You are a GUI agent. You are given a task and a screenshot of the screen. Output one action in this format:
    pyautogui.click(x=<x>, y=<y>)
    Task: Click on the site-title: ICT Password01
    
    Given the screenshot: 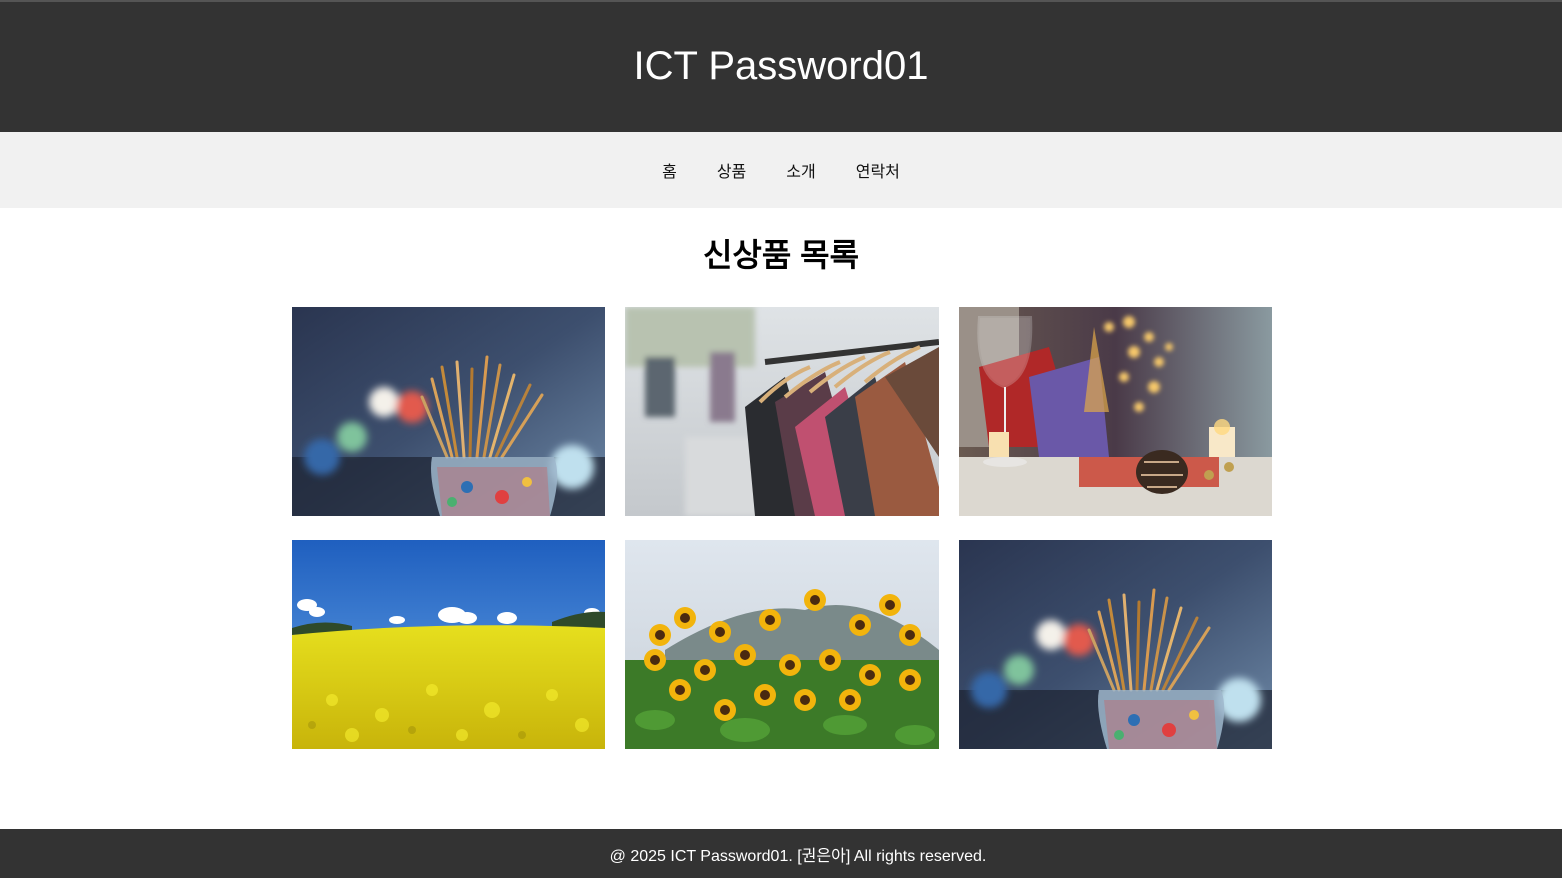 What is the action you would take?
    pyautogui.click(x=781, y=65)
    